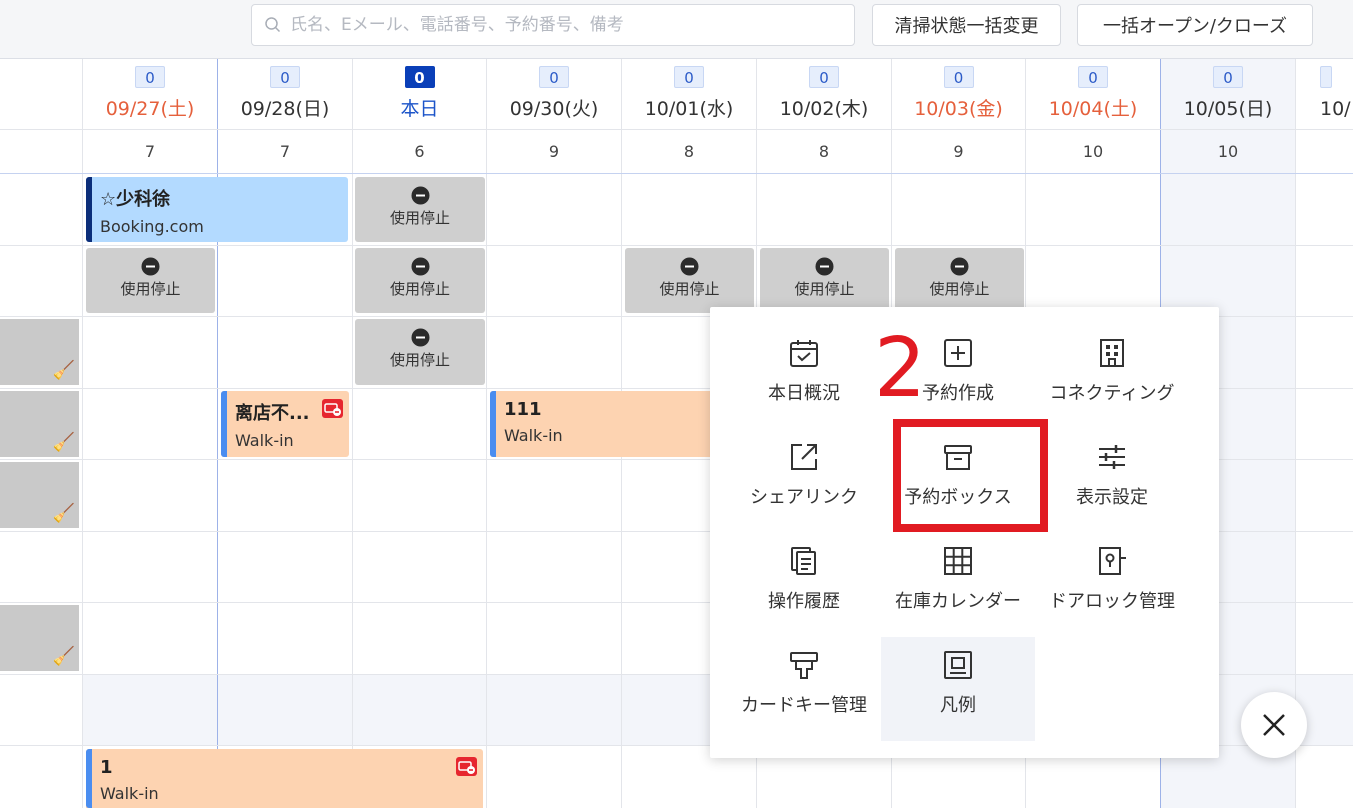 This screenshot has height=808, width=1353. I want to click on menu-item-connecting: コネクティング, so click(1112, 359).